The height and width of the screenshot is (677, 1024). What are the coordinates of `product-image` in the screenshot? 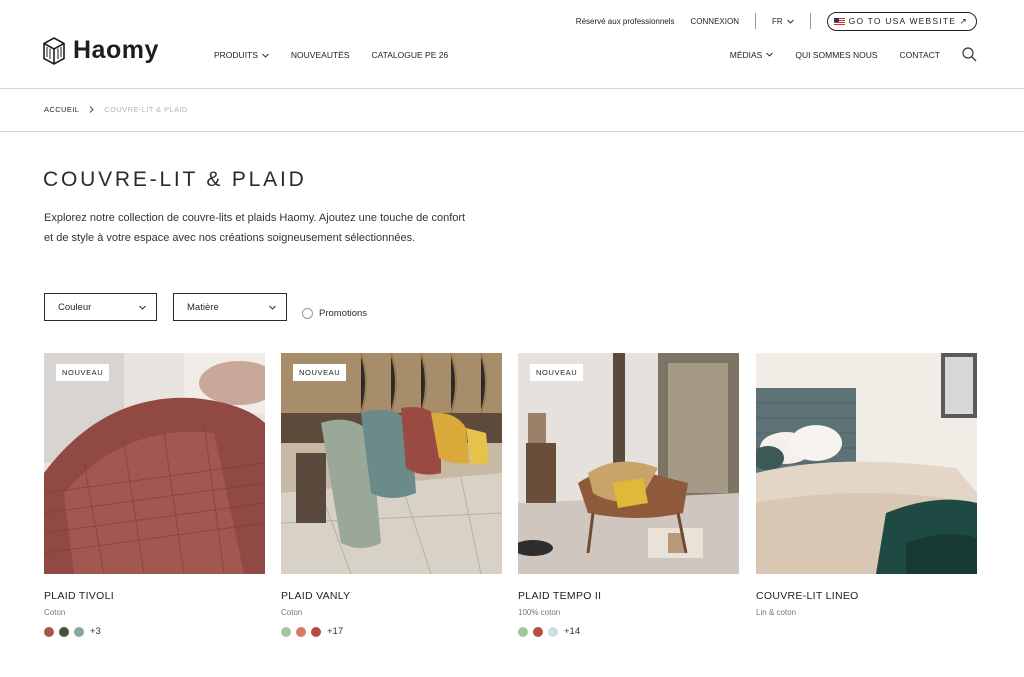 It's located at (866, 463).